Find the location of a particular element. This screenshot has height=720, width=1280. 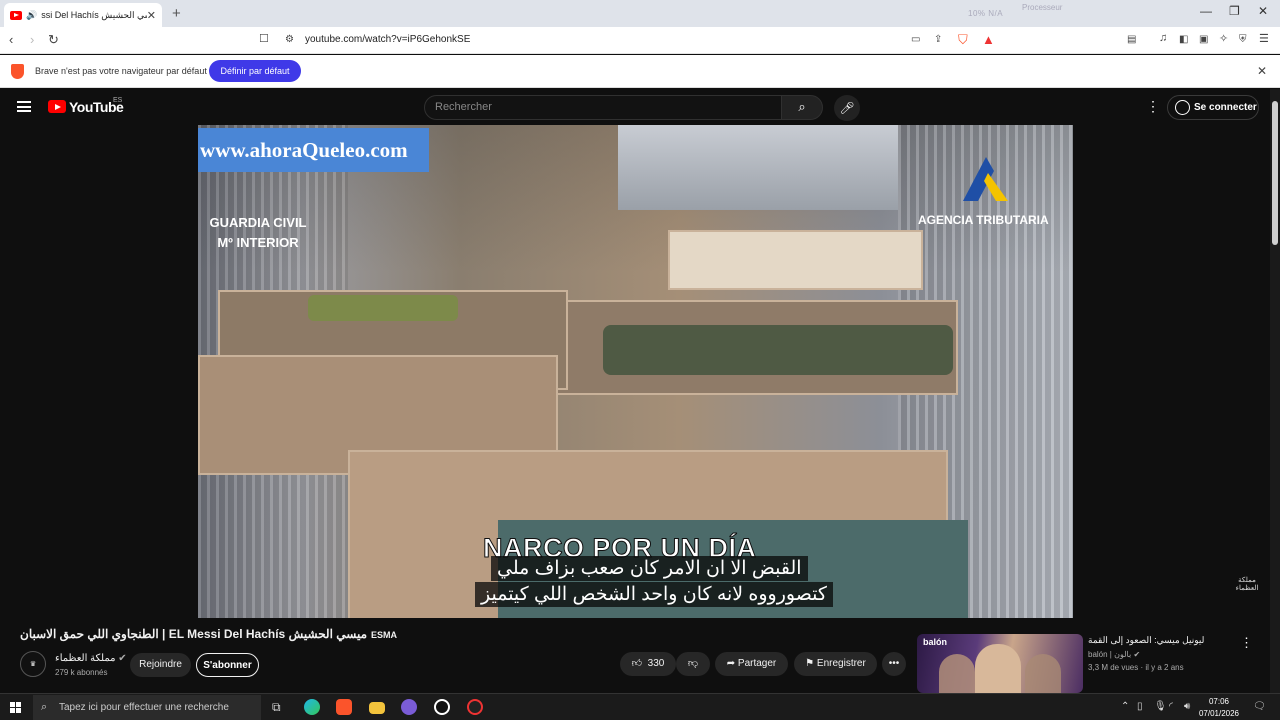

channel-subscribers: 279 k abonnés is located at coordinates (81, 672).